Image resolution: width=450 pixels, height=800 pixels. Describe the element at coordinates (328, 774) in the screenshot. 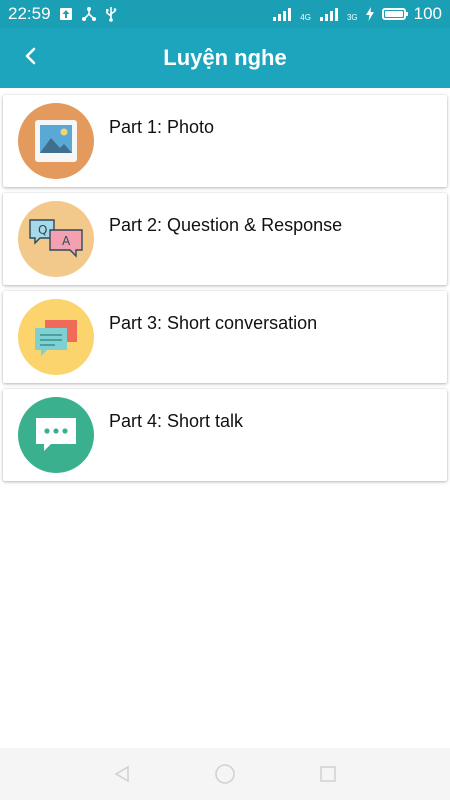

I see `recents-square-icon` at that location.